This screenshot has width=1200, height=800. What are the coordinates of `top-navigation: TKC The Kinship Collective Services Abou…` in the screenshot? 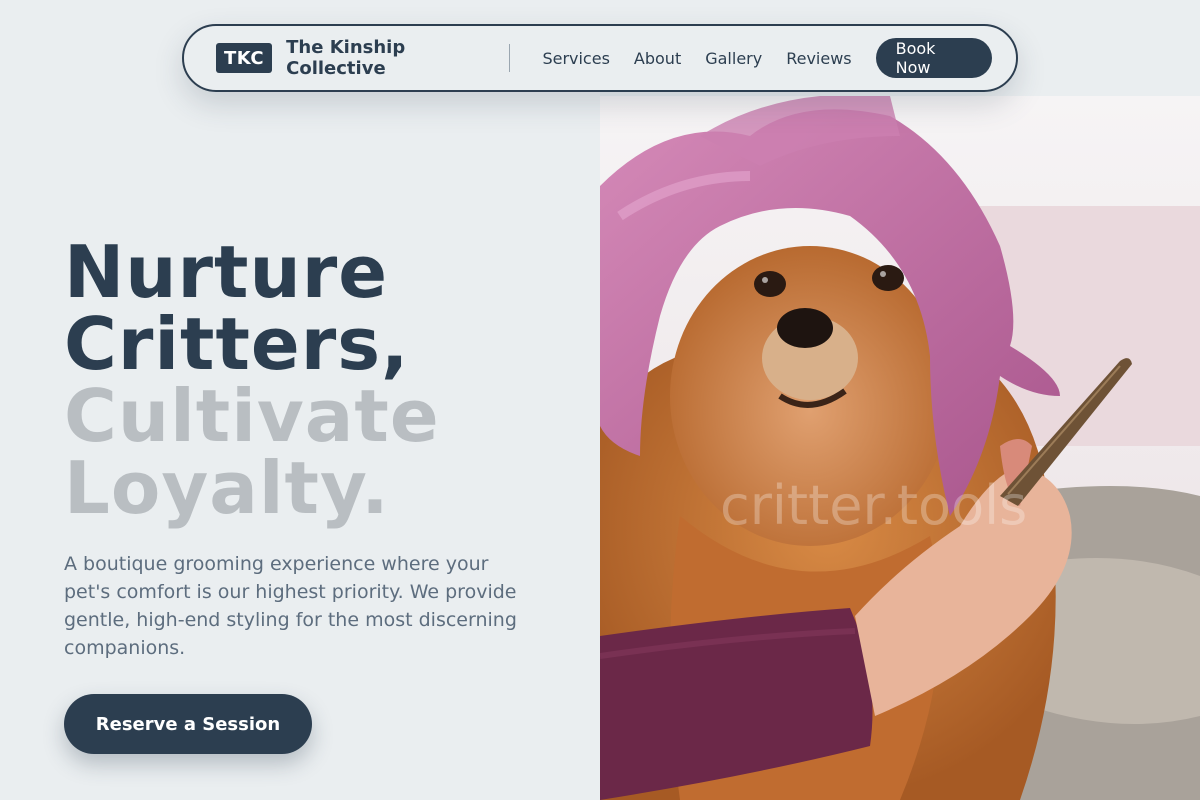 It's located at (600, 58).